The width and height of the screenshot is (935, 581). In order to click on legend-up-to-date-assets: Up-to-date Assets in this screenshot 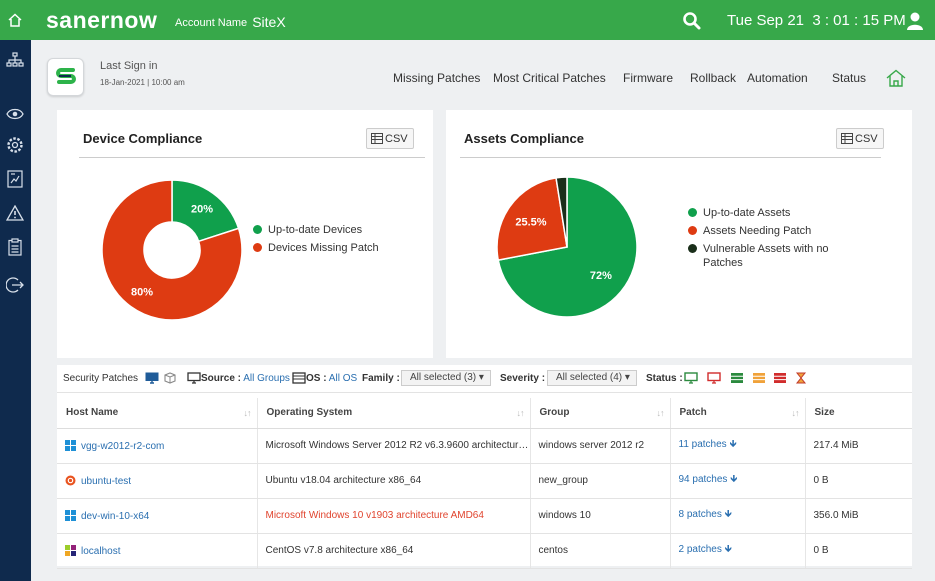, I will do `click(739, 213)`.